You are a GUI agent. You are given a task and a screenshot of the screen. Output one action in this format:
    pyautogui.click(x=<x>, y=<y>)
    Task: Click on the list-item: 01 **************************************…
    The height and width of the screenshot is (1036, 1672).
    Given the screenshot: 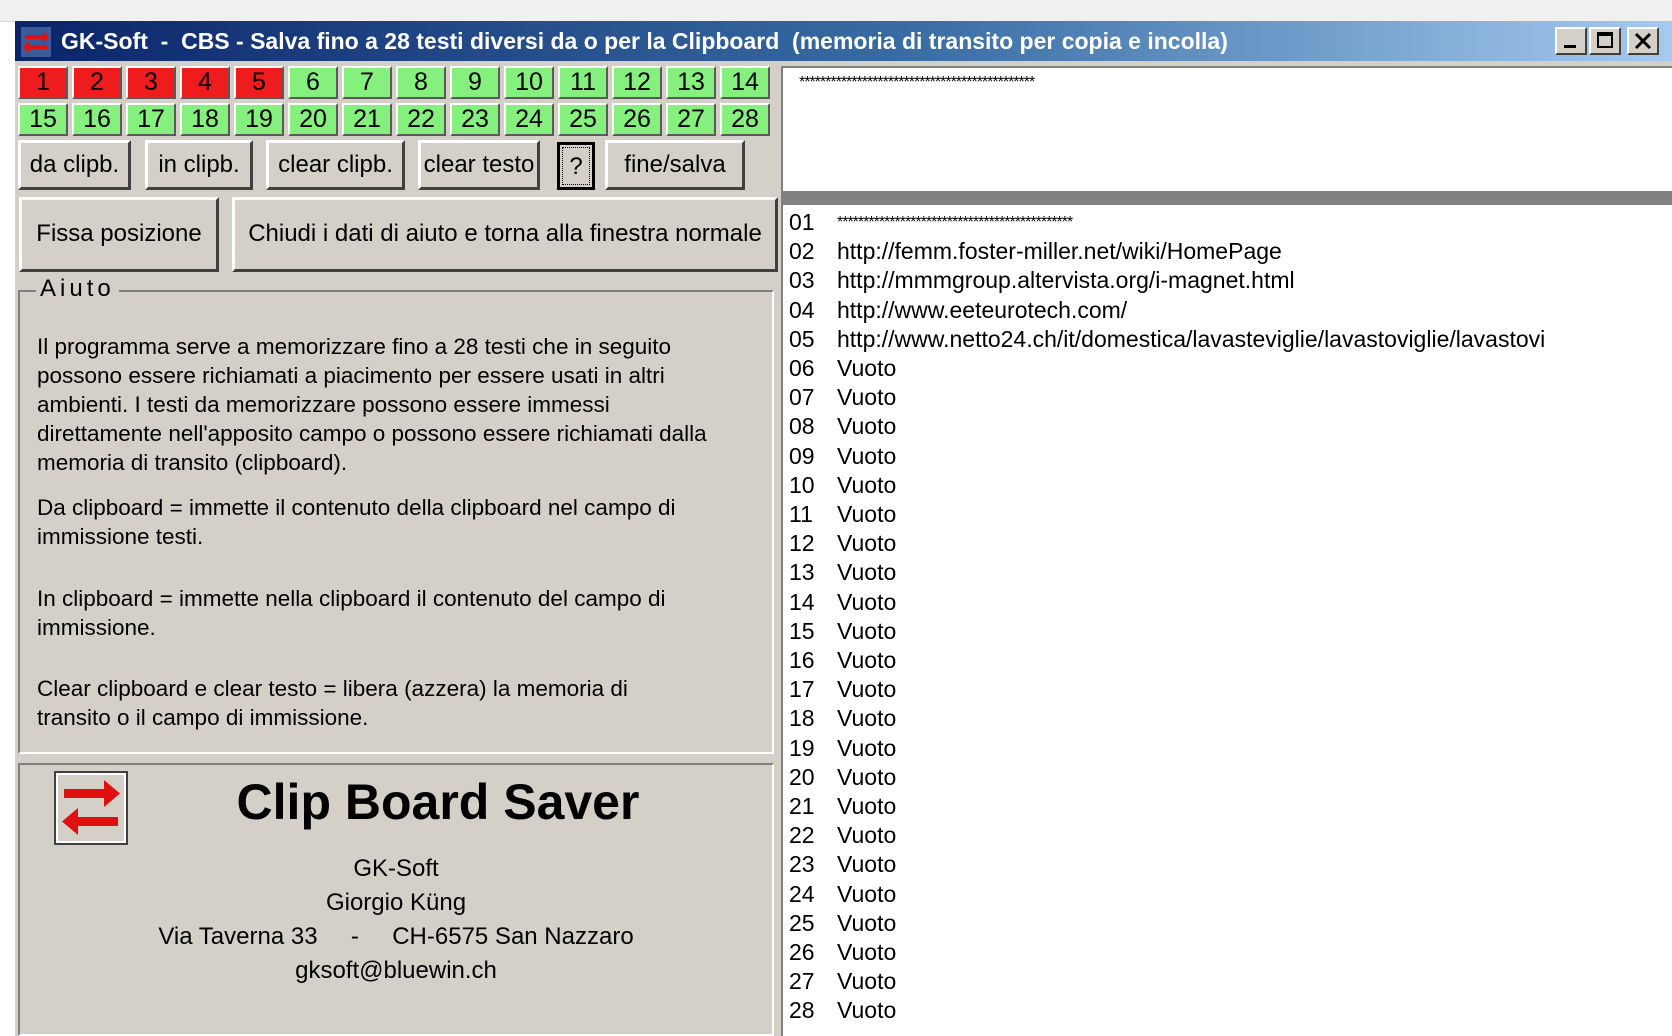 What is the action you would take?
    pyautogui.click(x=931, y=223)
    